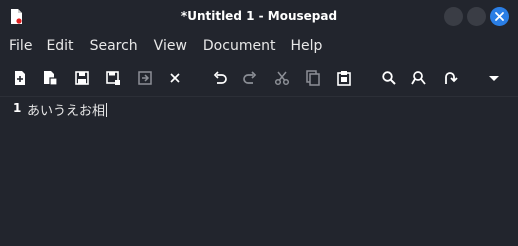 The image size is (518, 246). Describe the element at coordinates (298, 46) in the screenshot. I see `menu-help: Help` at that location.